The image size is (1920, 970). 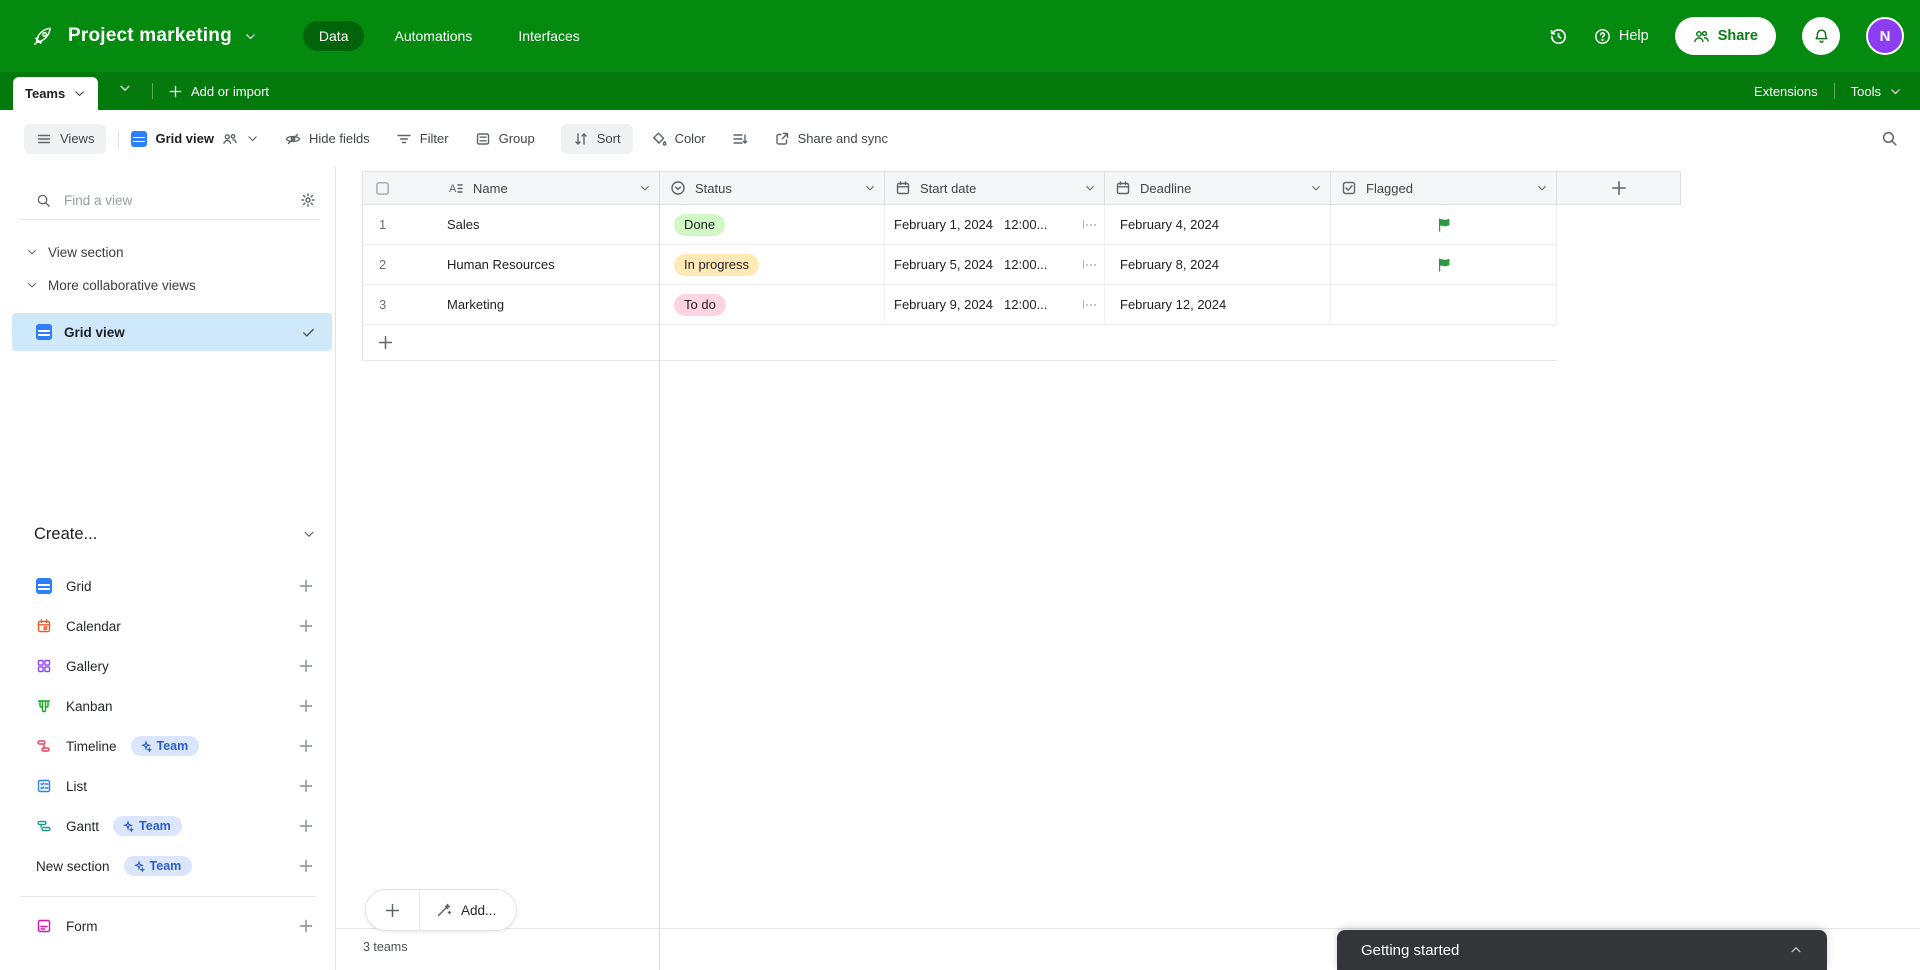 What do you see at coordinates (581, 138) in the screenshot?
I see `sort-icon` at bounding box center [581, 138].